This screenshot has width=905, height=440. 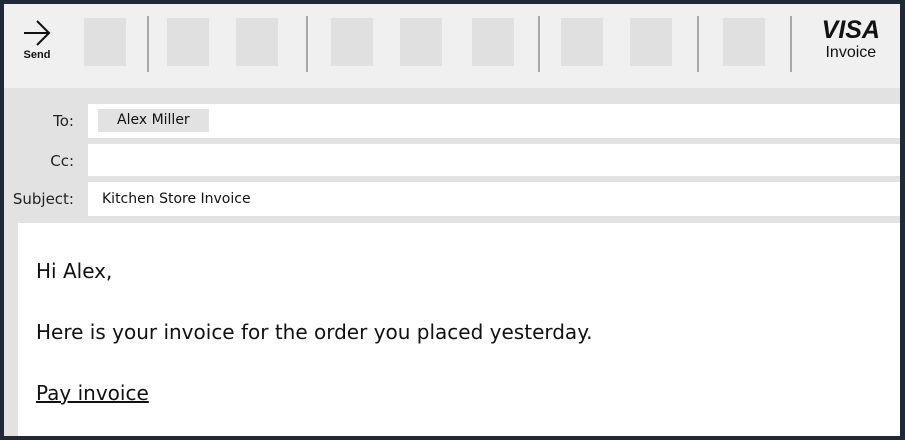 What do you see at coordinates (92, 393) in the screenshot?
I see `pay-invoice-link: Pay invoice` at bounding box center [92, 393].